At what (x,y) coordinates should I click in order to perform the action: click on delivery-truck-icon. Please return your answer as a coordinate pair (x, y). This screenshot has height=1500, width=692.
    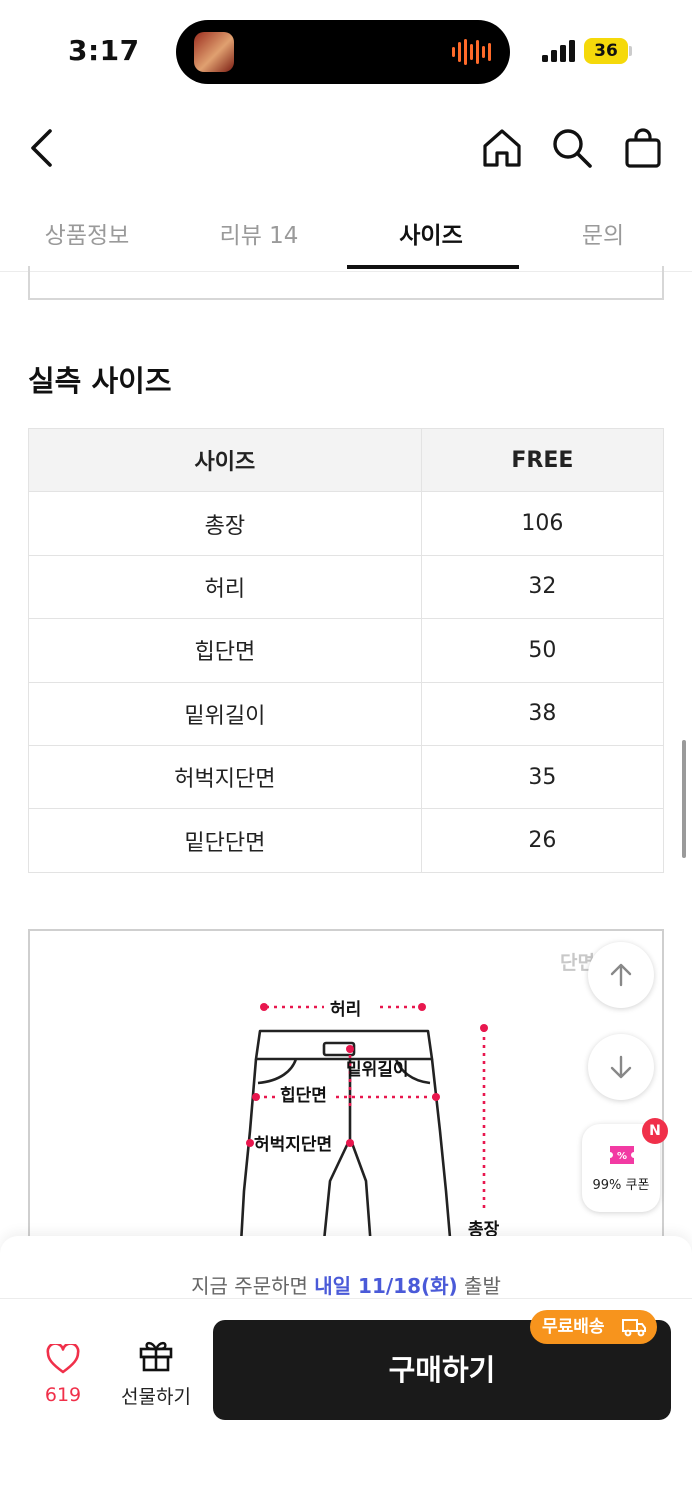
    Looking at the image, I should click on (634, 1328).